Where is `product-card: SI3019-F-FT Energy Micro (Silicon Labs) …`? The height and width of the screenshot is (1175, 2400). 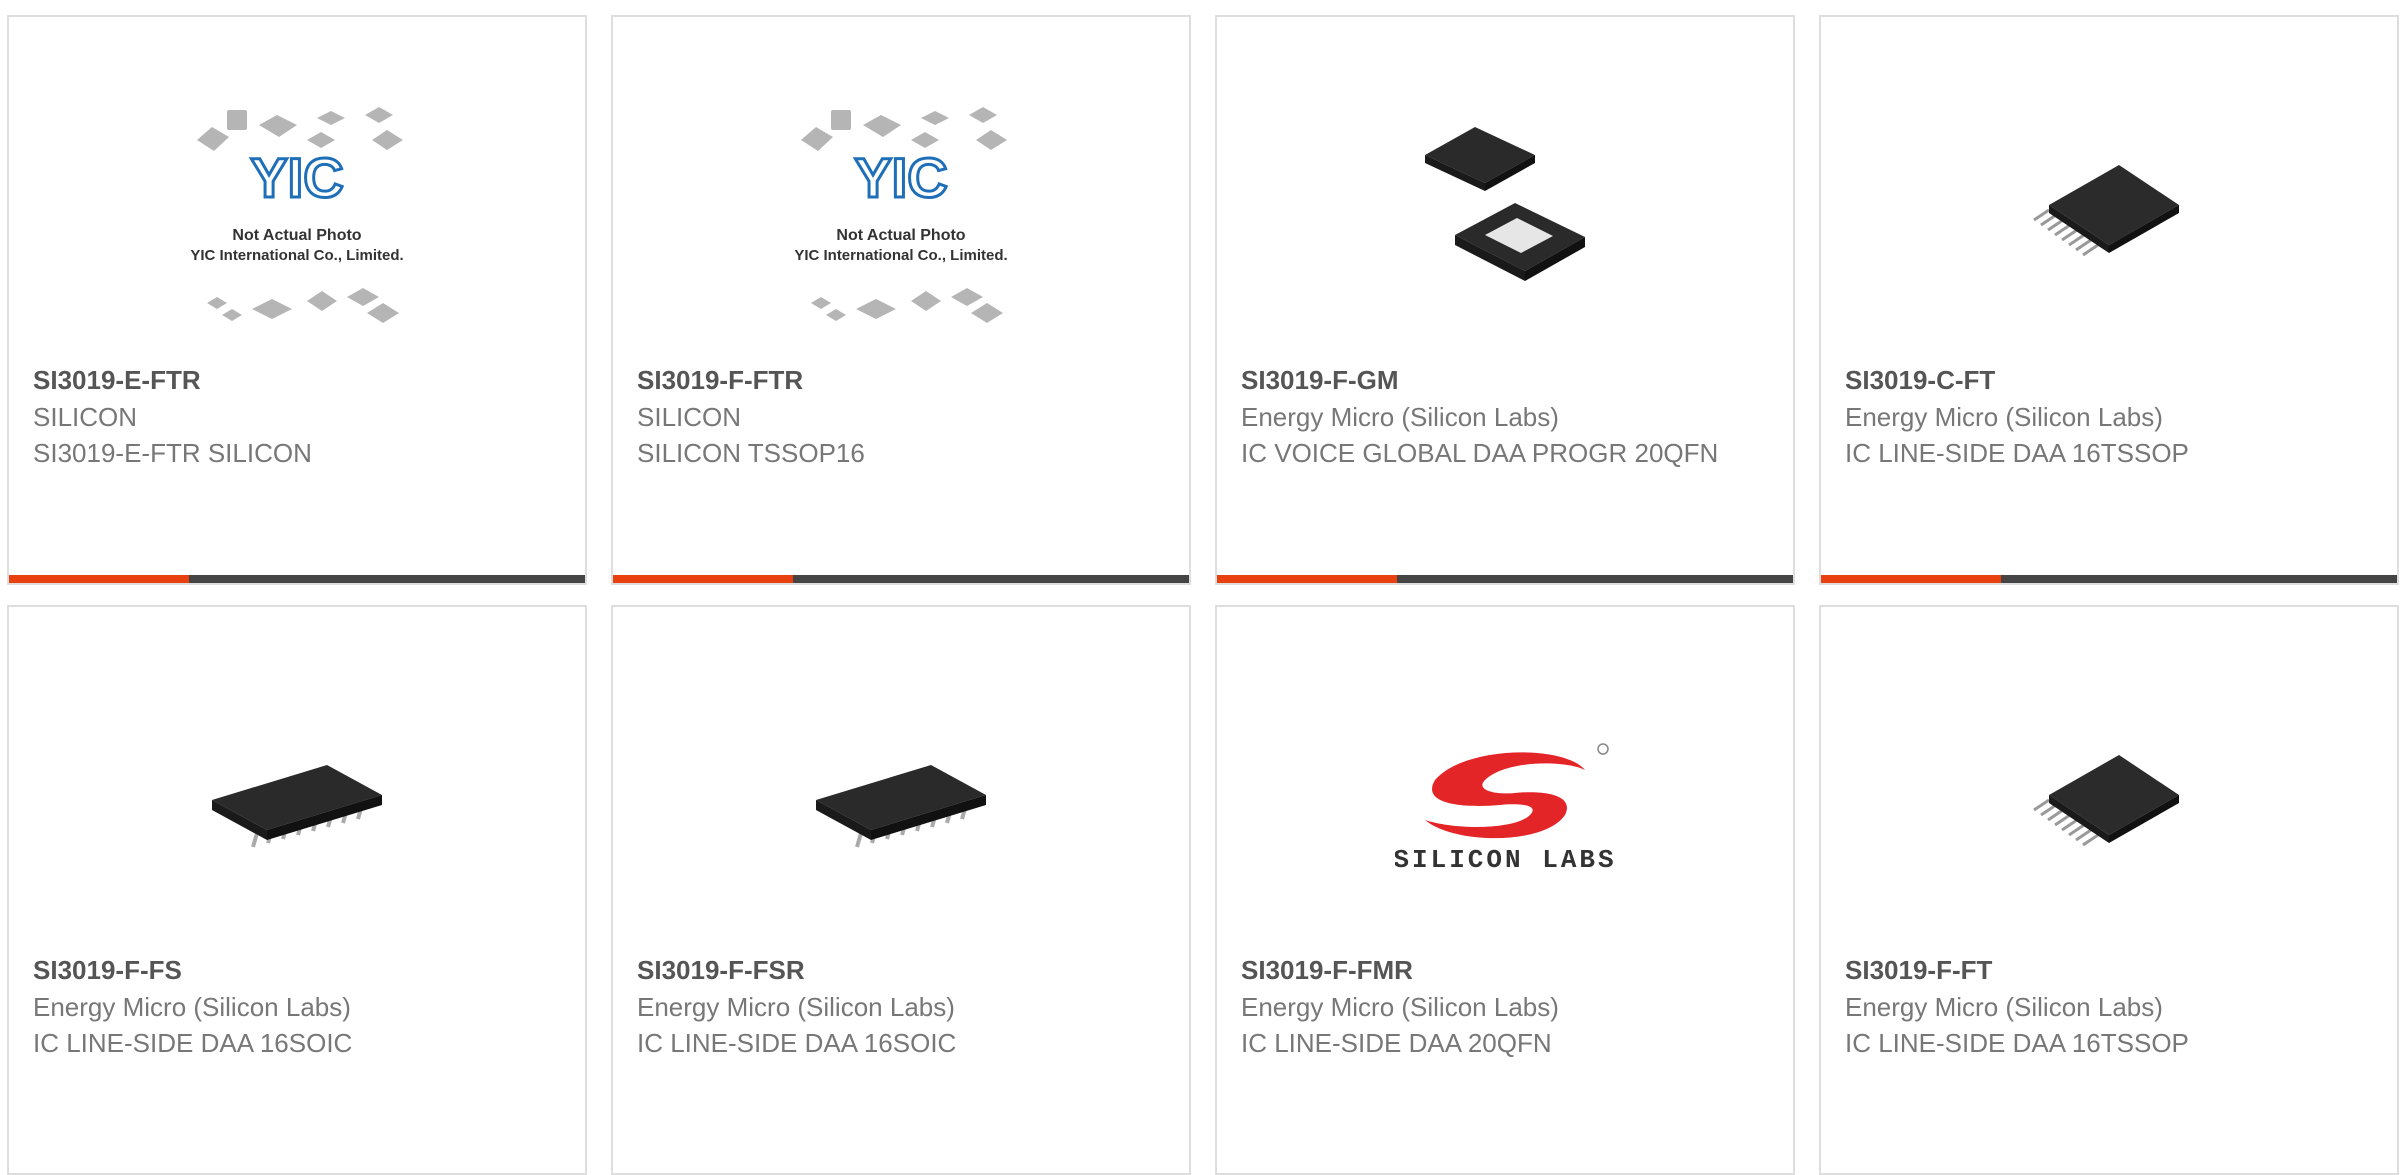
product-card: SI3019-F-FT Energy Micro (Silicon Labs) … is located at coordinates (2109, 890).